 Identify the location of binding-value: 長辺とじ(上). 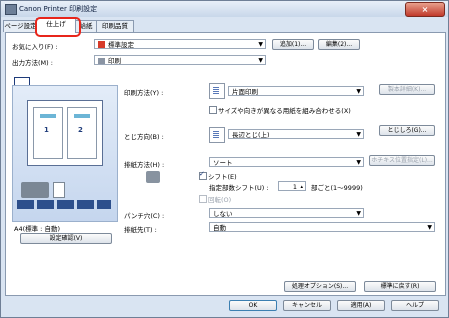
(251, 135).